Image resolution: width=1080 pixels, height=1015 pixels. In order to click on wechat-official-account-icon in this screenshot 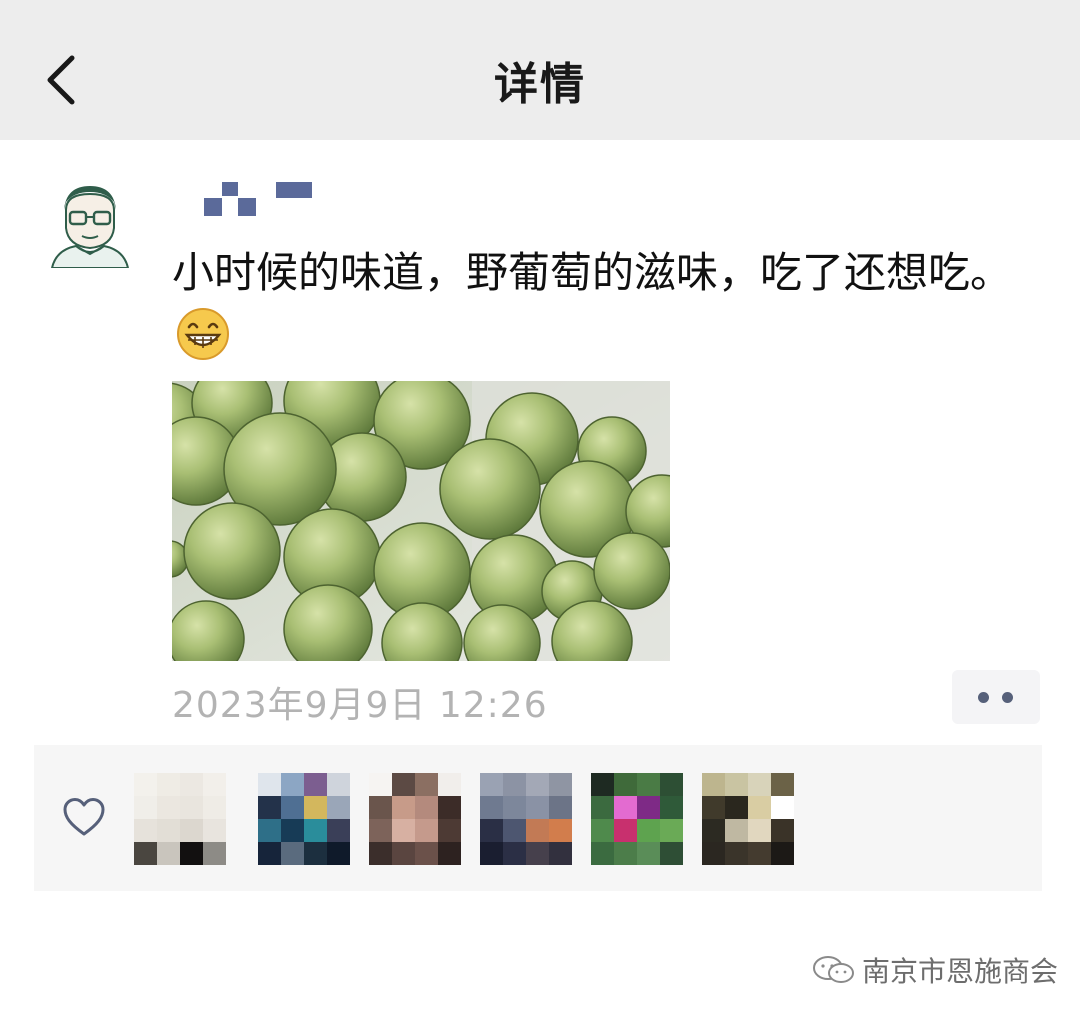, I will do `click(833, 969)`.